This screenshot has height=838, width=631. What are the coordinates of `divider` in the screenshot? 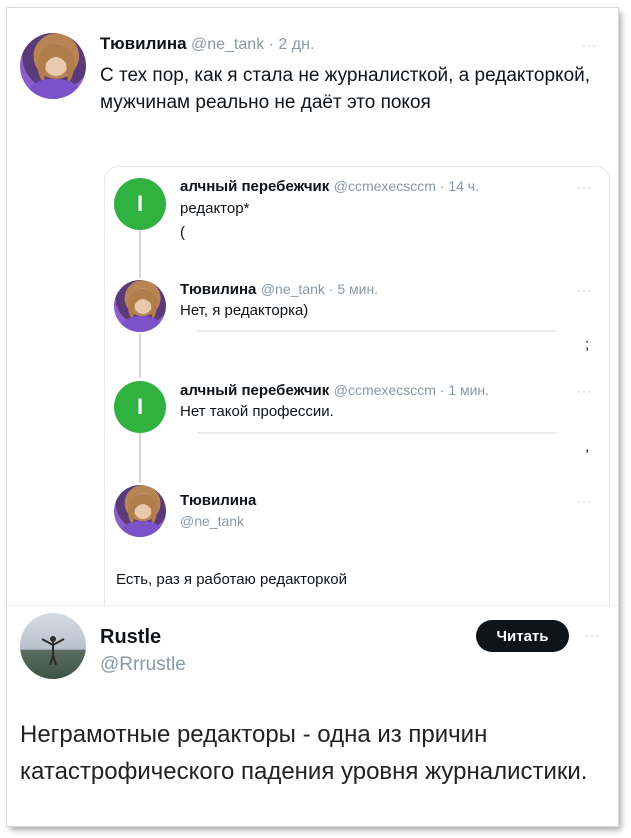 It's located at (312, 605).